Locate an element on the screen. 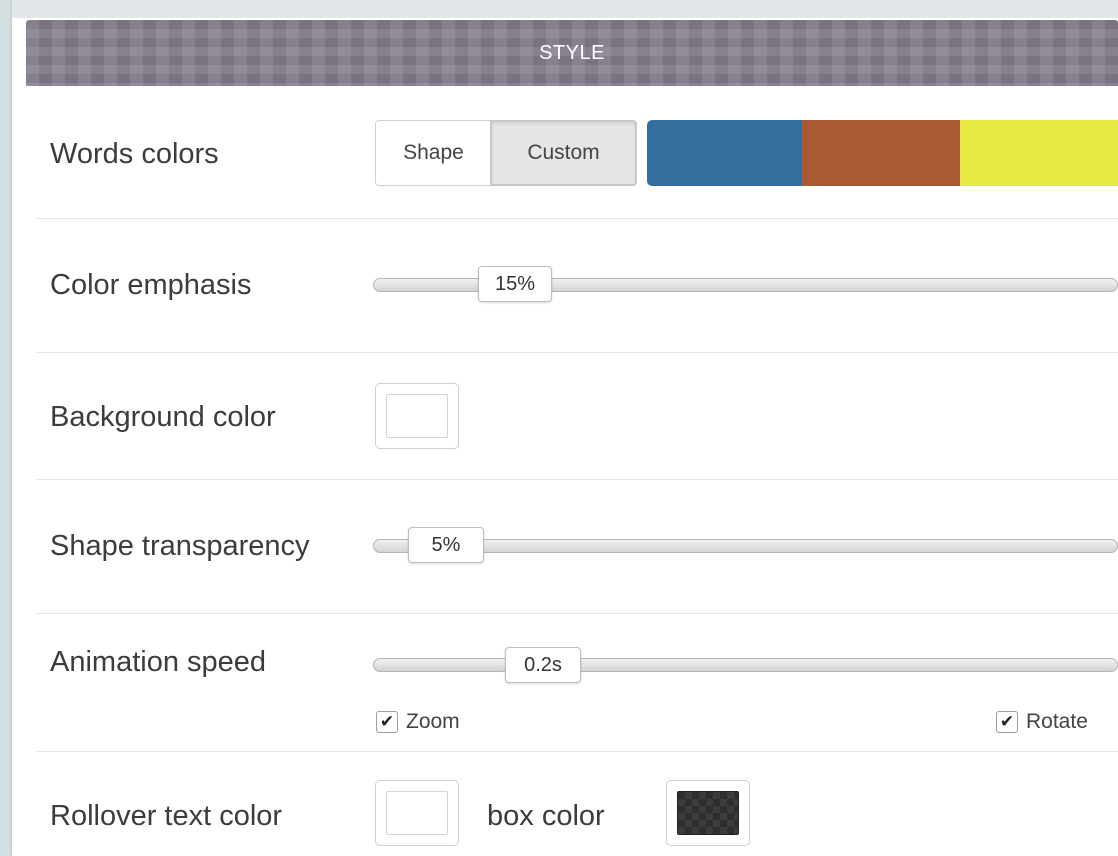 This screenshot has height=856, width=1118. box-color-preview is located at coordinates (708, 813).